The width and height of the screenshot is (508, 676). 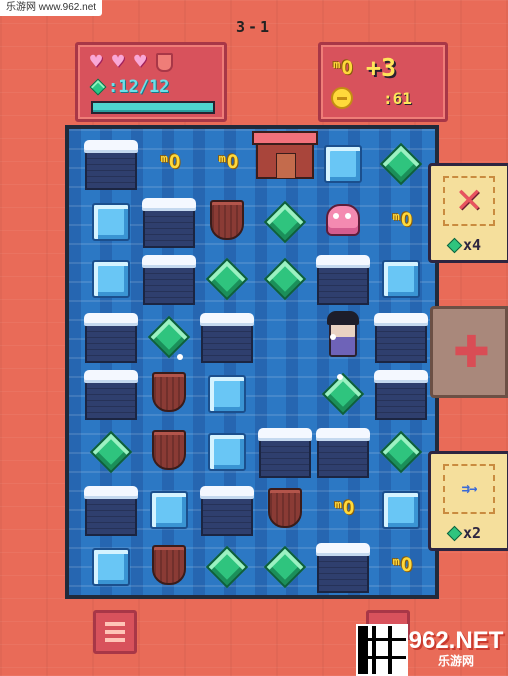 I want to click on card-cost: x2, so click(x=464, y=533).